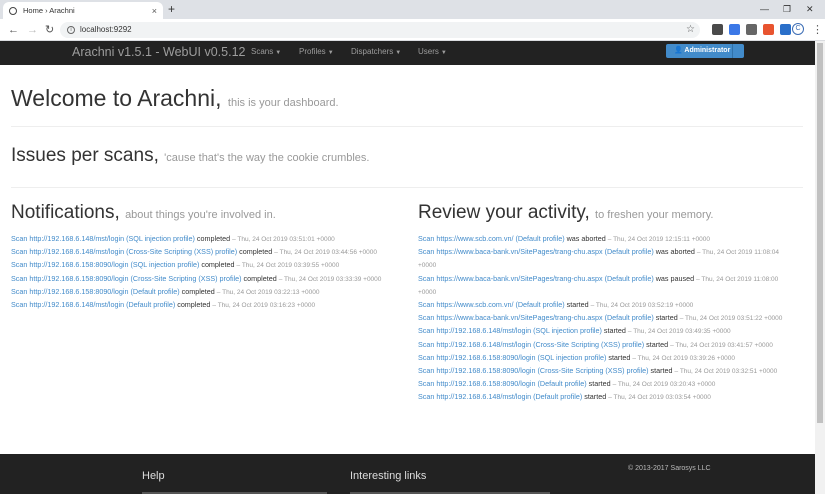 This screenshot has height=494, width=825. What do you see at coordinates (283, 103) in the screenshot?
I see `page-subtitle: this is your dashboard.` at bounding box center [283, 103].